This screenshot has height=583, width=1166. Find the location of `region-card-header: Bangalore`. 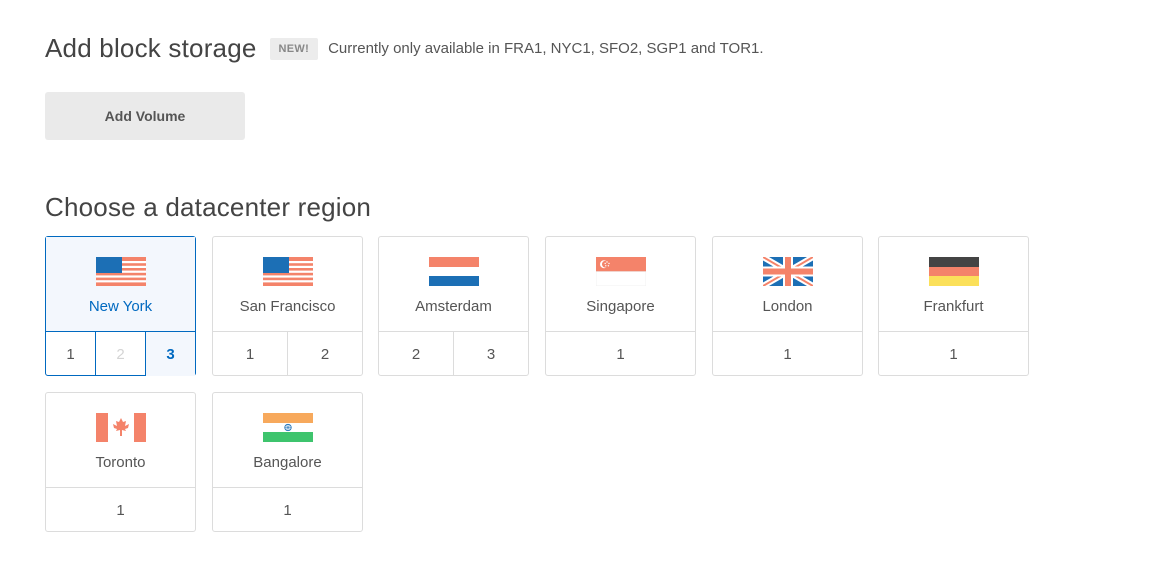

region-card-header: Bangalore is located at coordinates (287, 440).